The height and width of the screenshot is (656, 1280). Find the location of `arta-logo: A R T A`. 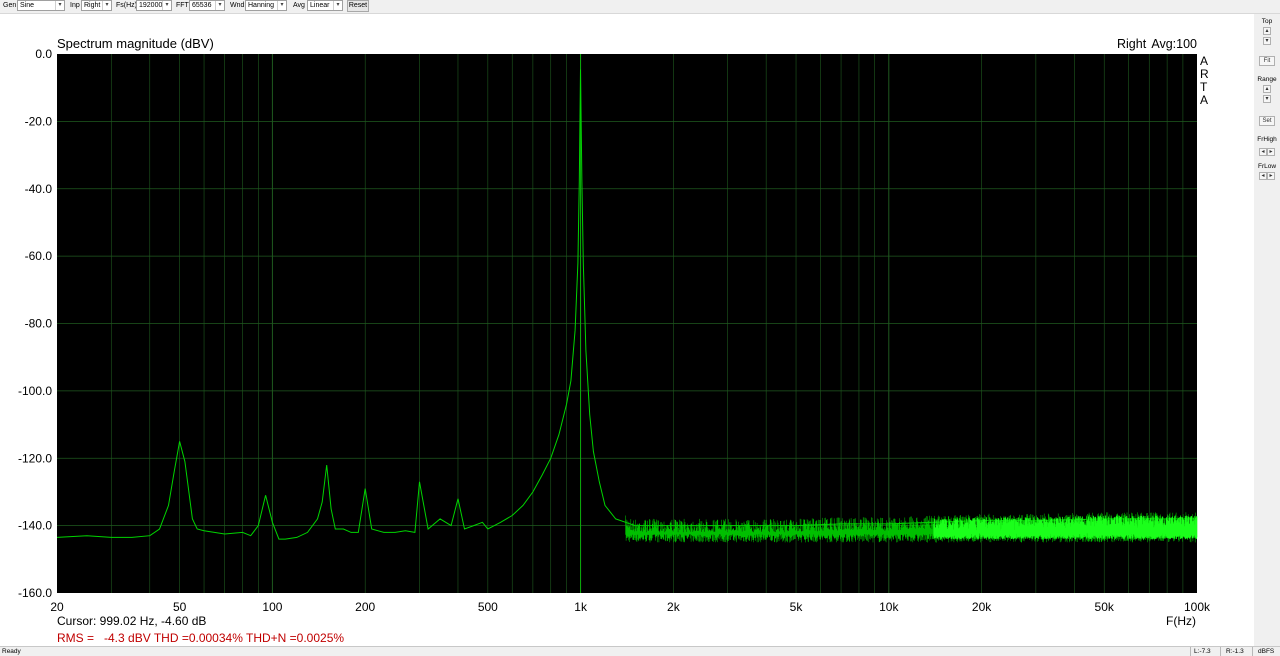

arta-logo: A R T A is located at coordinates (1204, 80).